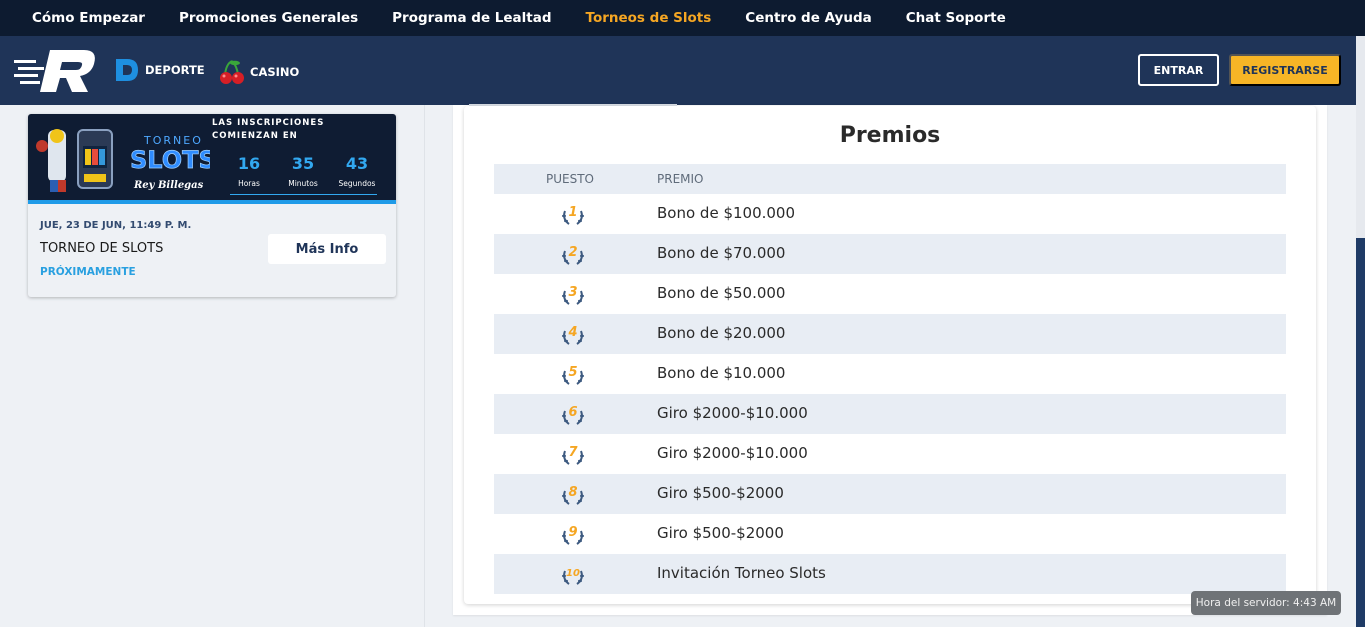  I want to click on position-number: 7, so click(573, 452).